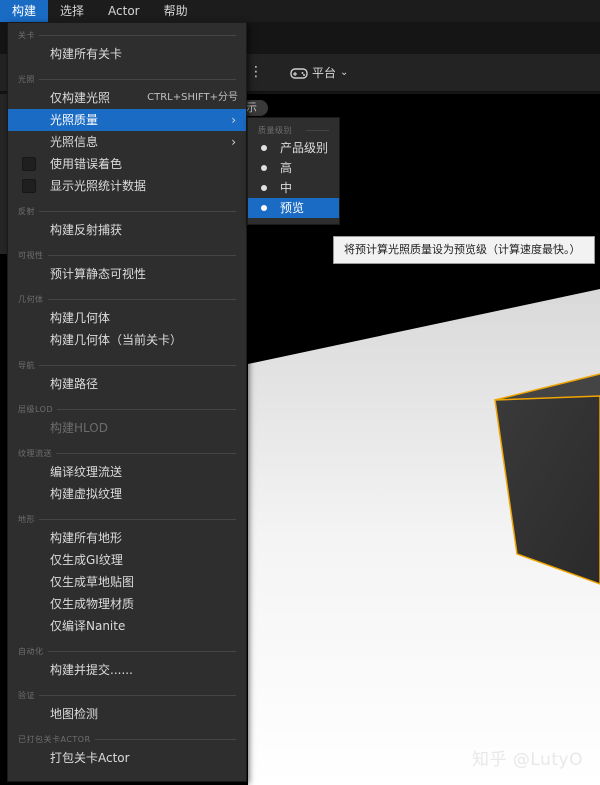  Describe the element at coordinates (127, 560) in the screenshot. I see `generate-gi-textures-item: 仅生成GI纹理` at that location.